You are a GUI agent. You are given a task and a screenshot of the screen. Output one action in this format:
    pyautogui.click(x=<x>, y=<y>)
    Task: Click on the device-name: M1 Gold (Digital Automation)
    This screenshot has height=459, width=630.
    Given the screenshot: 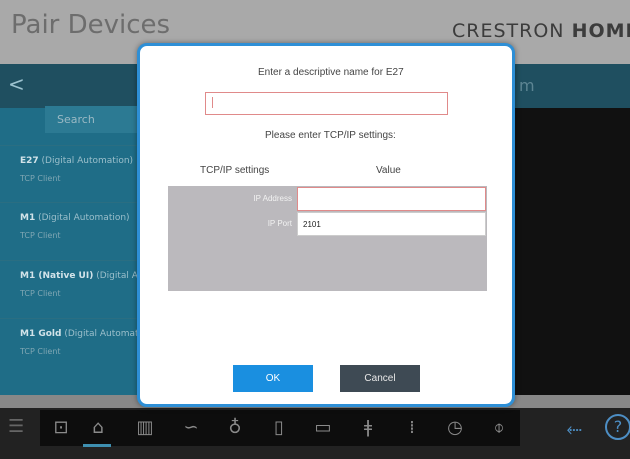 What is the action you would take?
    pyautogui.click(x=88, y=334)
    